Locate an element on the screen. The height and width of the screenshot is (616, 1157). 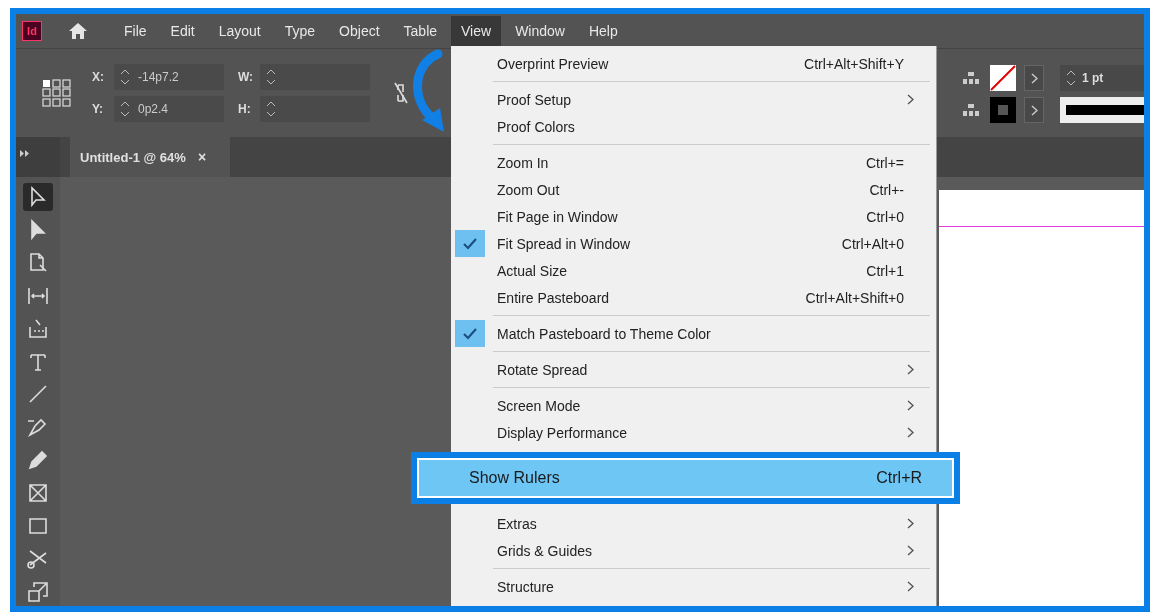
close-button: × is located at coordinates (202, 157).